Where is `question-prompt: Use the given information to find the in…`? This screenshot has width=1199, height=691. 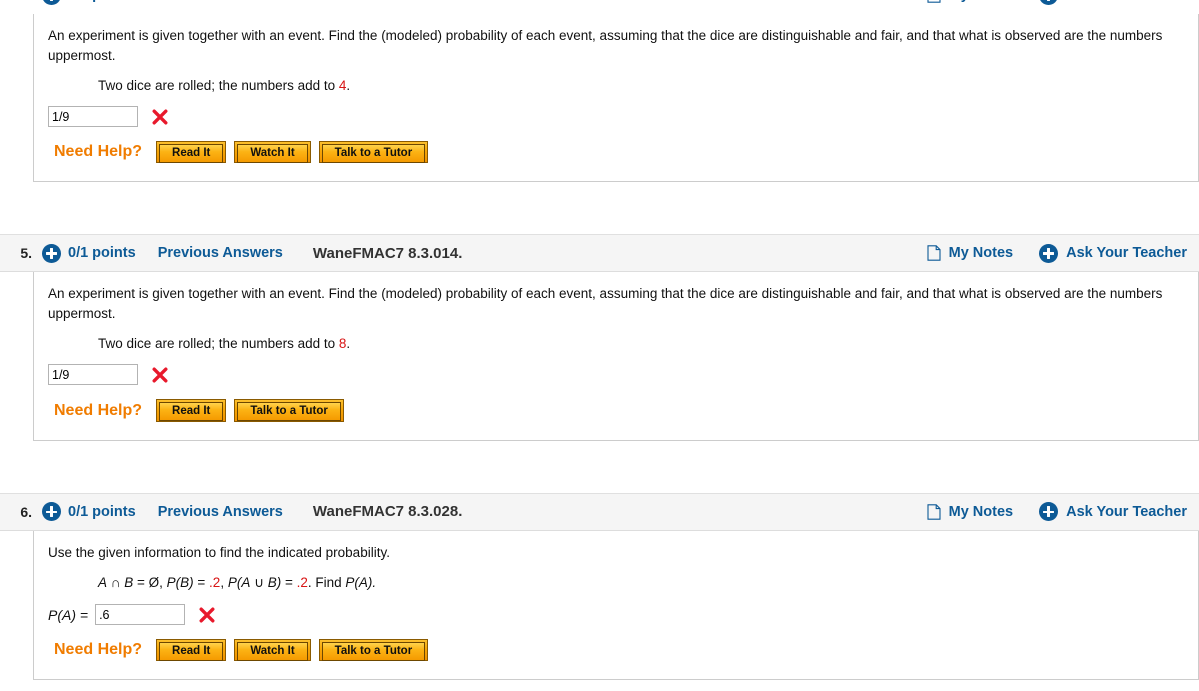 question-prompt: Use the given information to find the in… is located at coordinates (219, 552).